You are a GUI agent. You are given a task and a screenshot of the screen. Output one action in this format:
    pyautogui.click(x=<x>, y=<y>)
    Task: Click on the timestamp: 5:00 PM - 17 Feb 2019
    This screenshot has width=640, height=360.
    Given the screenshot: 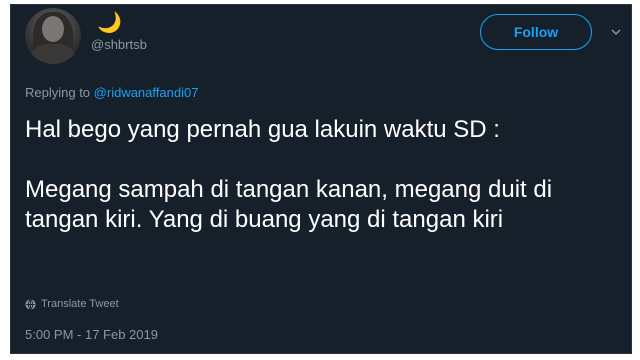 What is the action you would take?
    pyautogui.click(x=91, y=334)
    